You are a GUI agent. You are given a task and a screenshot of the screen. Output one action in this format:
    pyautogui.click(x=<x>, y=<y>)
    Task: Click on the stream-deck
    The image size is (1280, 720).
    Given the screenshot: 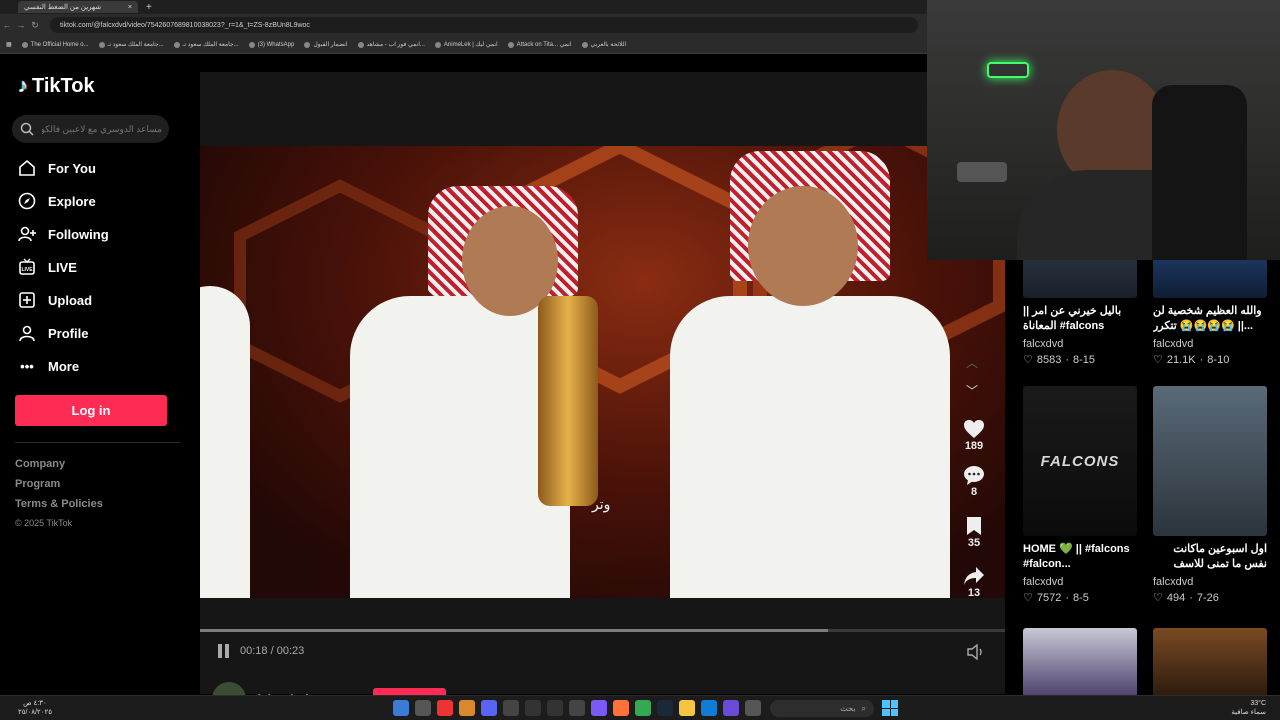 What is the action you would take?
    pyautogui.click(x=982, y=172)
    